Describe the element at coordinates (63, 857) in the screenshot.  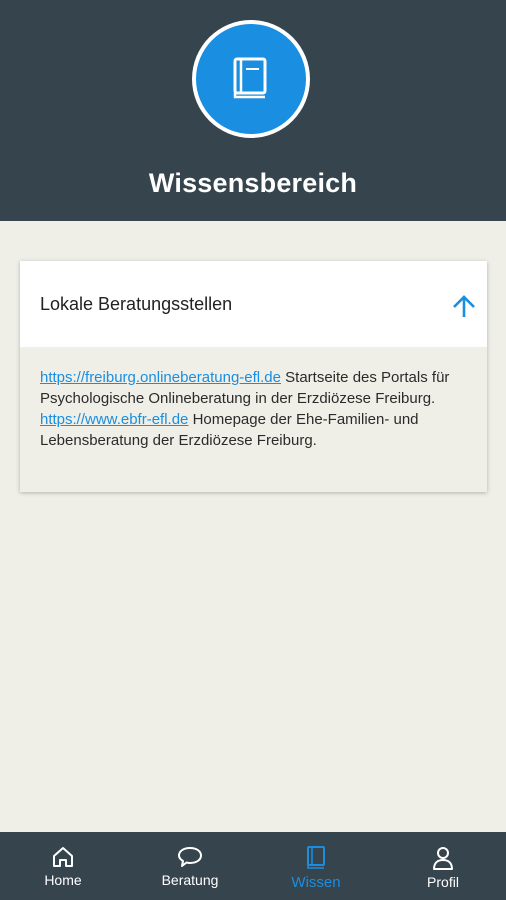
I see `home-icon` at that location.